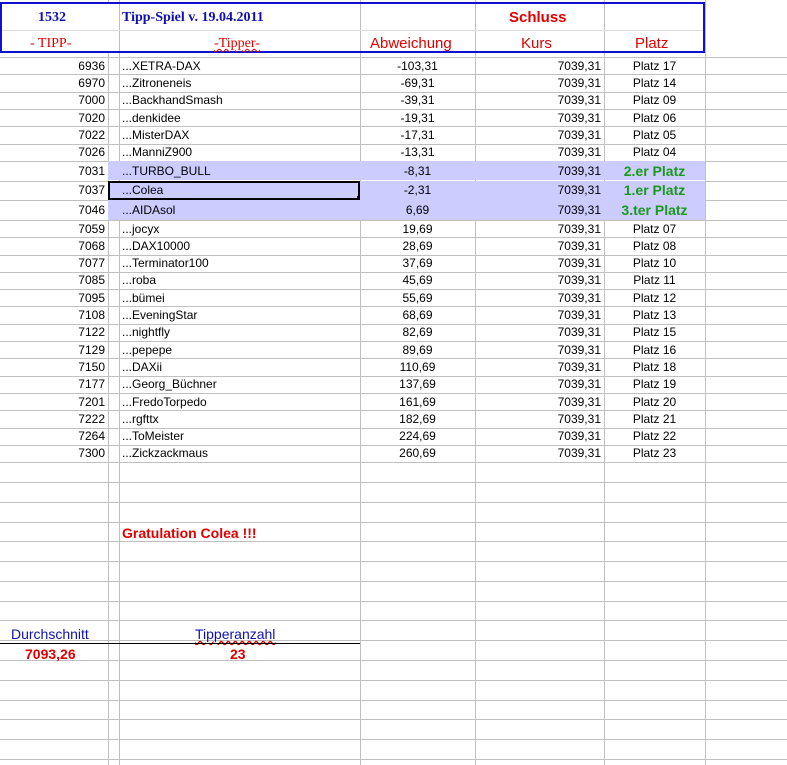 The width and height of the screenshot is (787, 765). I want to click on tipper-cell: ...ManniZ900, so click(239, 152).